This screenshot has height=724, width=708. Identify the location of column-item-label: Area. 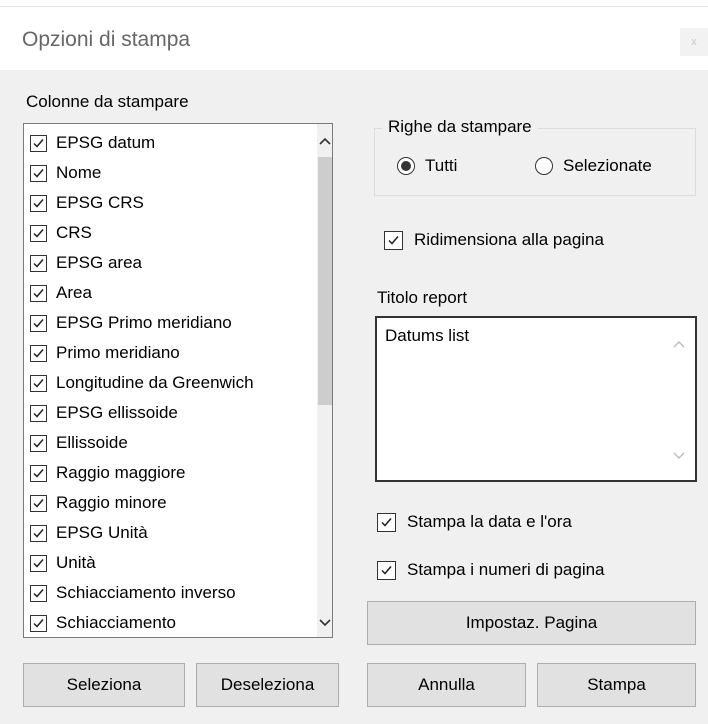
(74, 292).